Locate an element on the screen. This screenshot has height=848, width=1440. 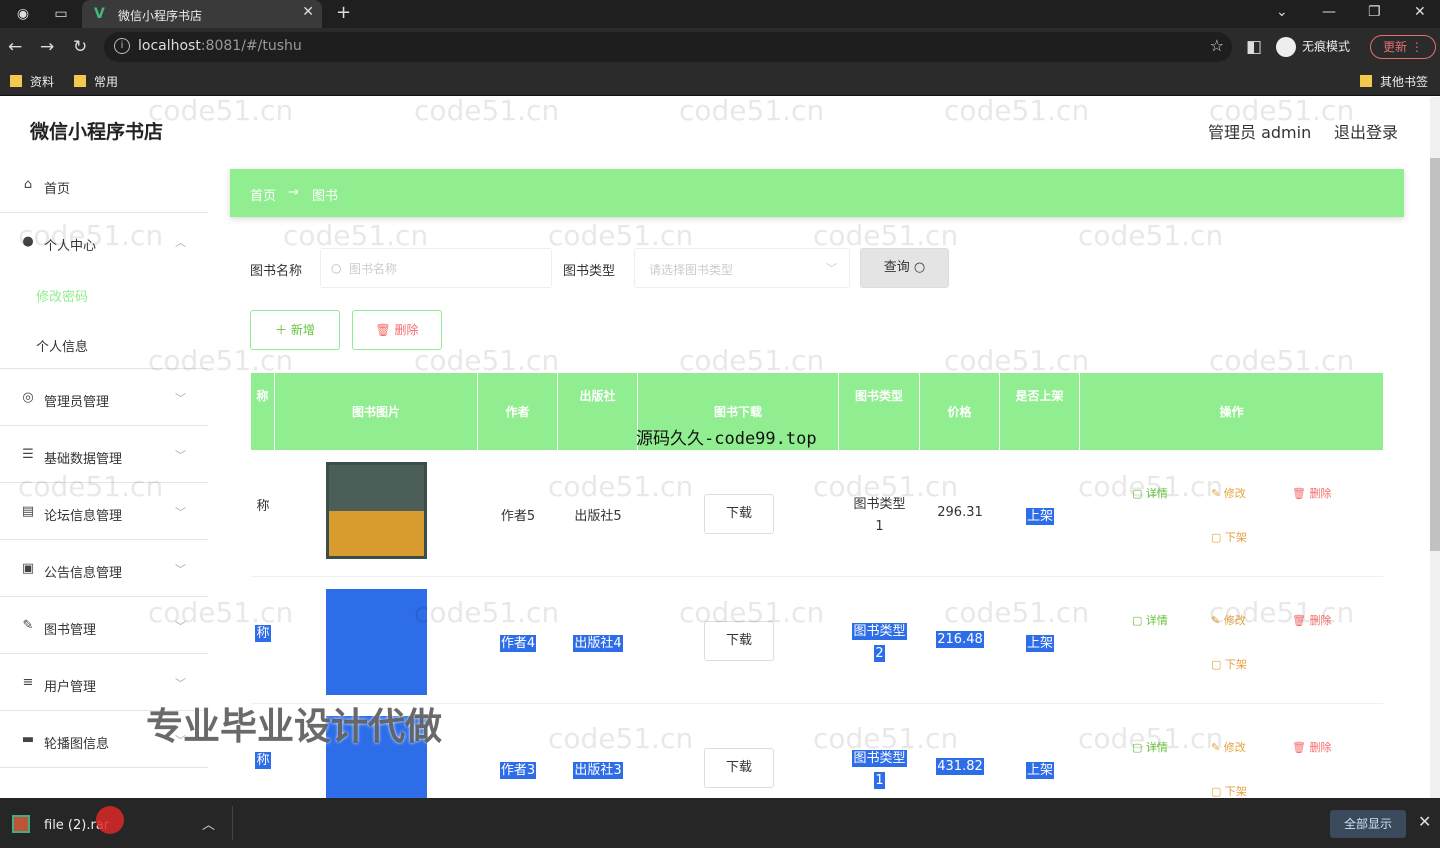
home-icon: ⌂ is located at coordinates (28, 184).